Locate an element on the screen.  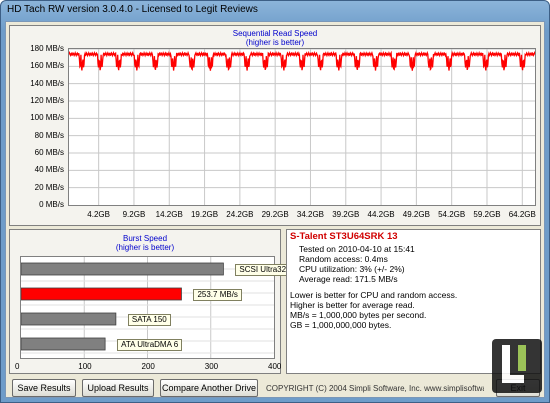
sequential-x-tick: 24.2GB is located at coordinates (240, 214).